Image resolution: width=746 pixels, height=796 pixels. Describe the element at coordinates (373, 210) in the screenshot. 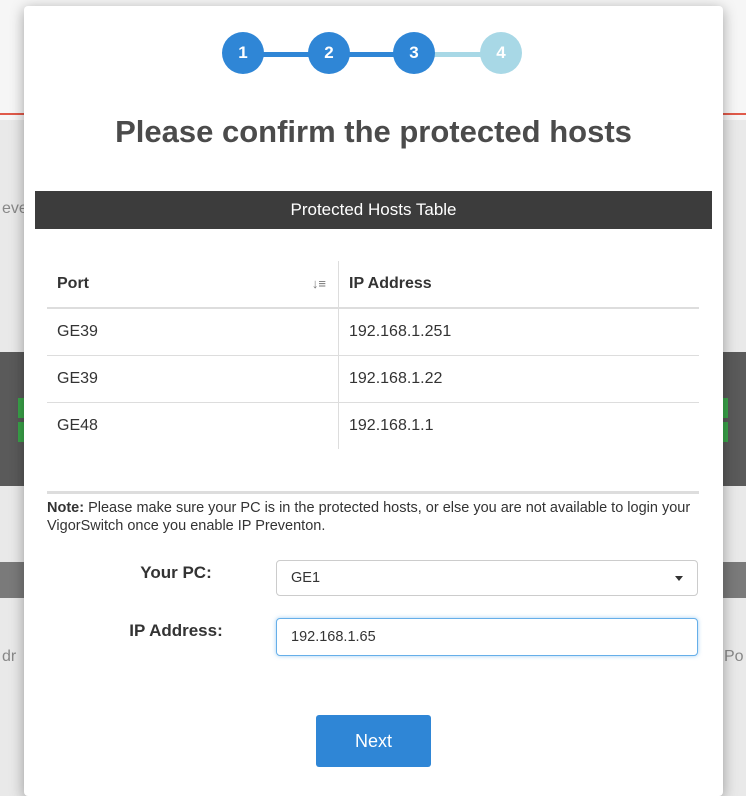

I see `table-title: Protected Hosts Table` at that location.